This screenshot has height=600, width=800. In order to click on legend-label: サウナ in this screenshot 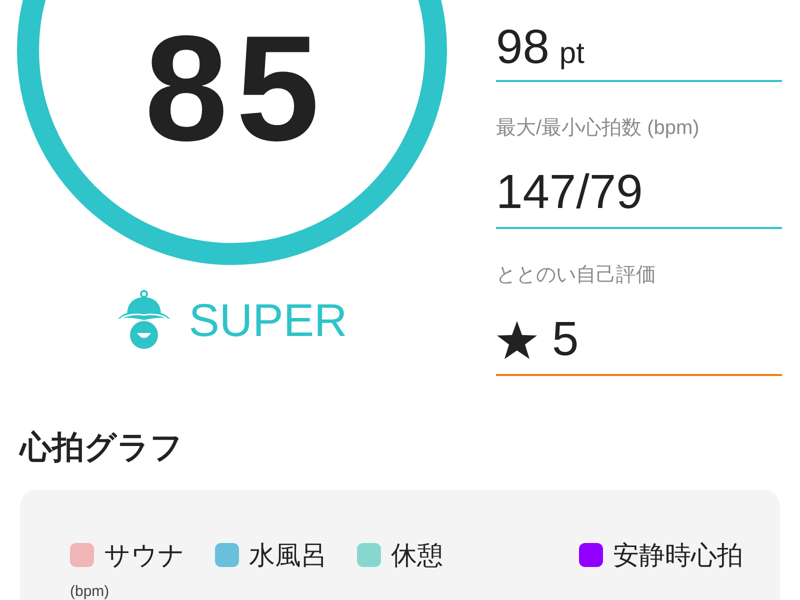, I will do `click(144, 555)`.